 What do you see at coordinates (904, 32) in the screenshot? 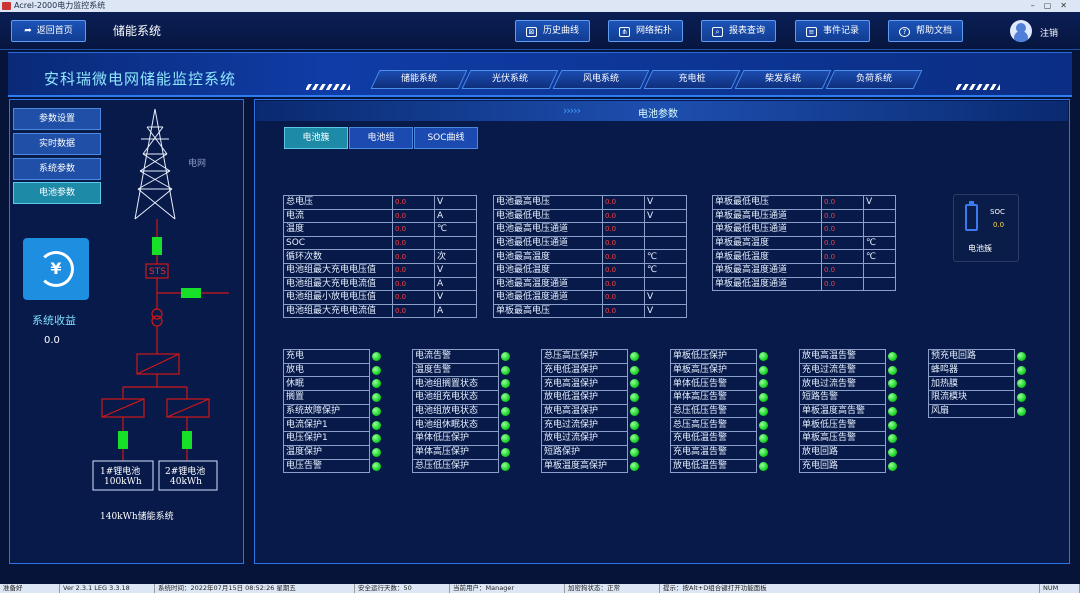
I see `help-icon: ?` at bounding box center [904, 32].